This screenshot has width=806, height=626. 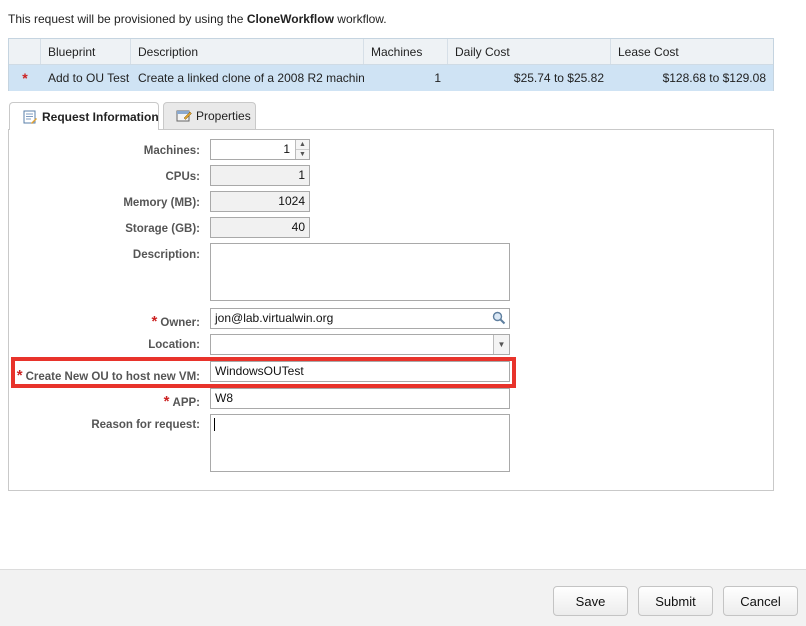 I want to click on header-blueprint: Blueprint, so click(x=86, y=51).